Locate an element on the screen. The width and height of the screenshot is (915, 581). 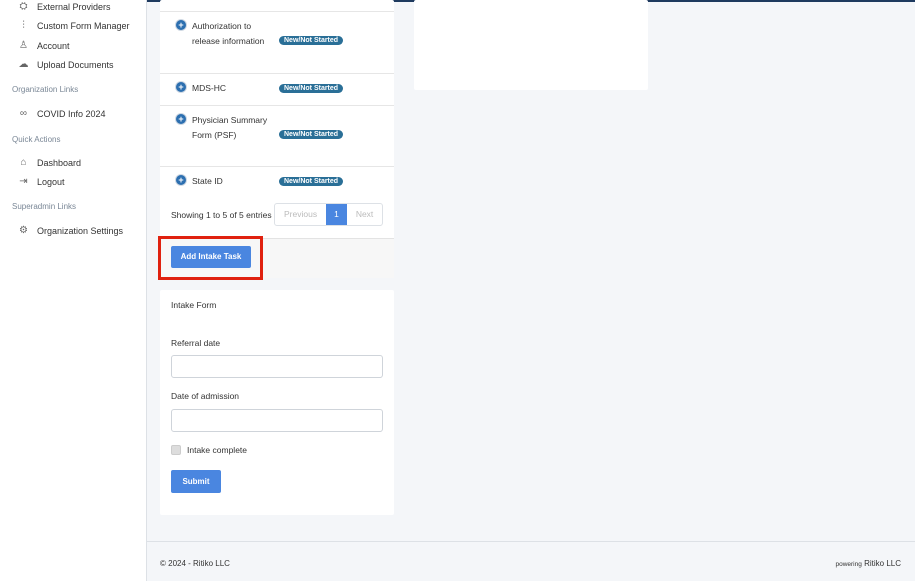
gear-icon: ⚙ is located at coordinates (23, 230).